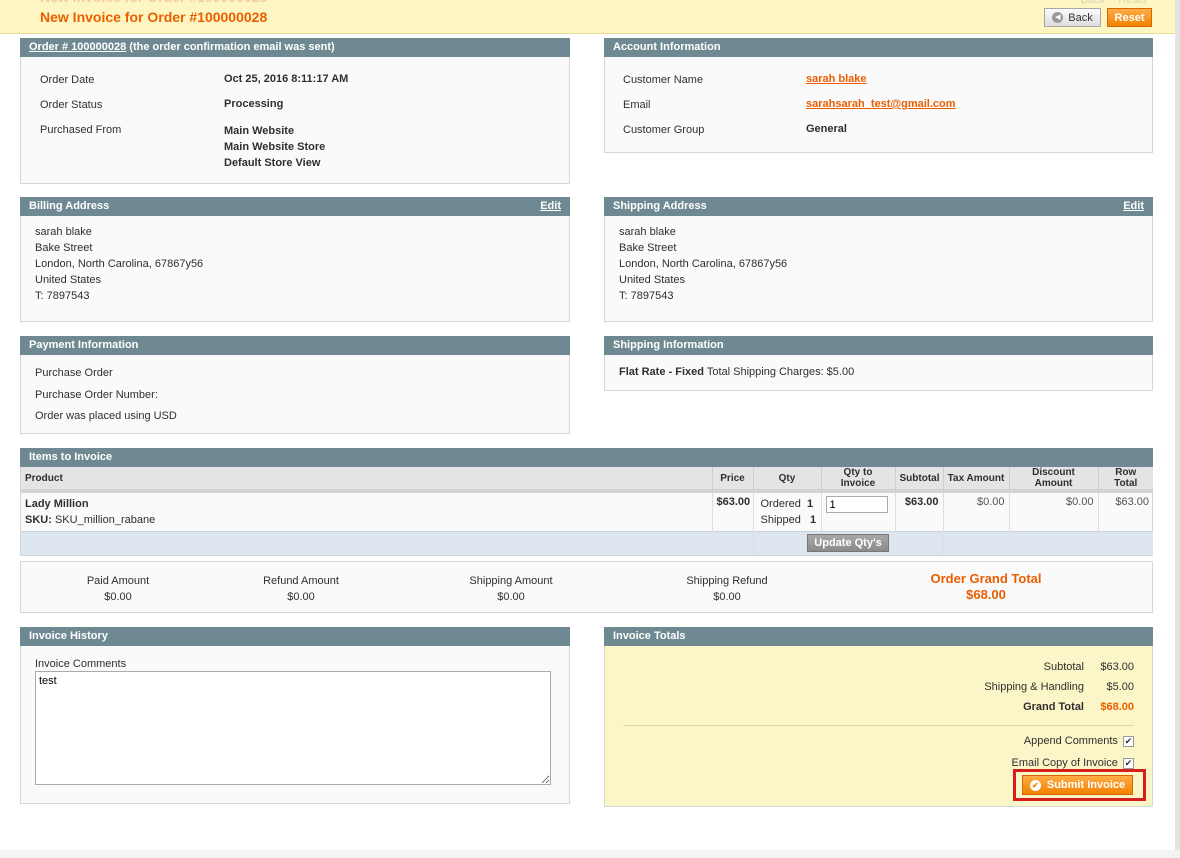 The height and width of the screenshot is (858, 1180). I want to click on back-button-label: Back, so click(1080, 17).